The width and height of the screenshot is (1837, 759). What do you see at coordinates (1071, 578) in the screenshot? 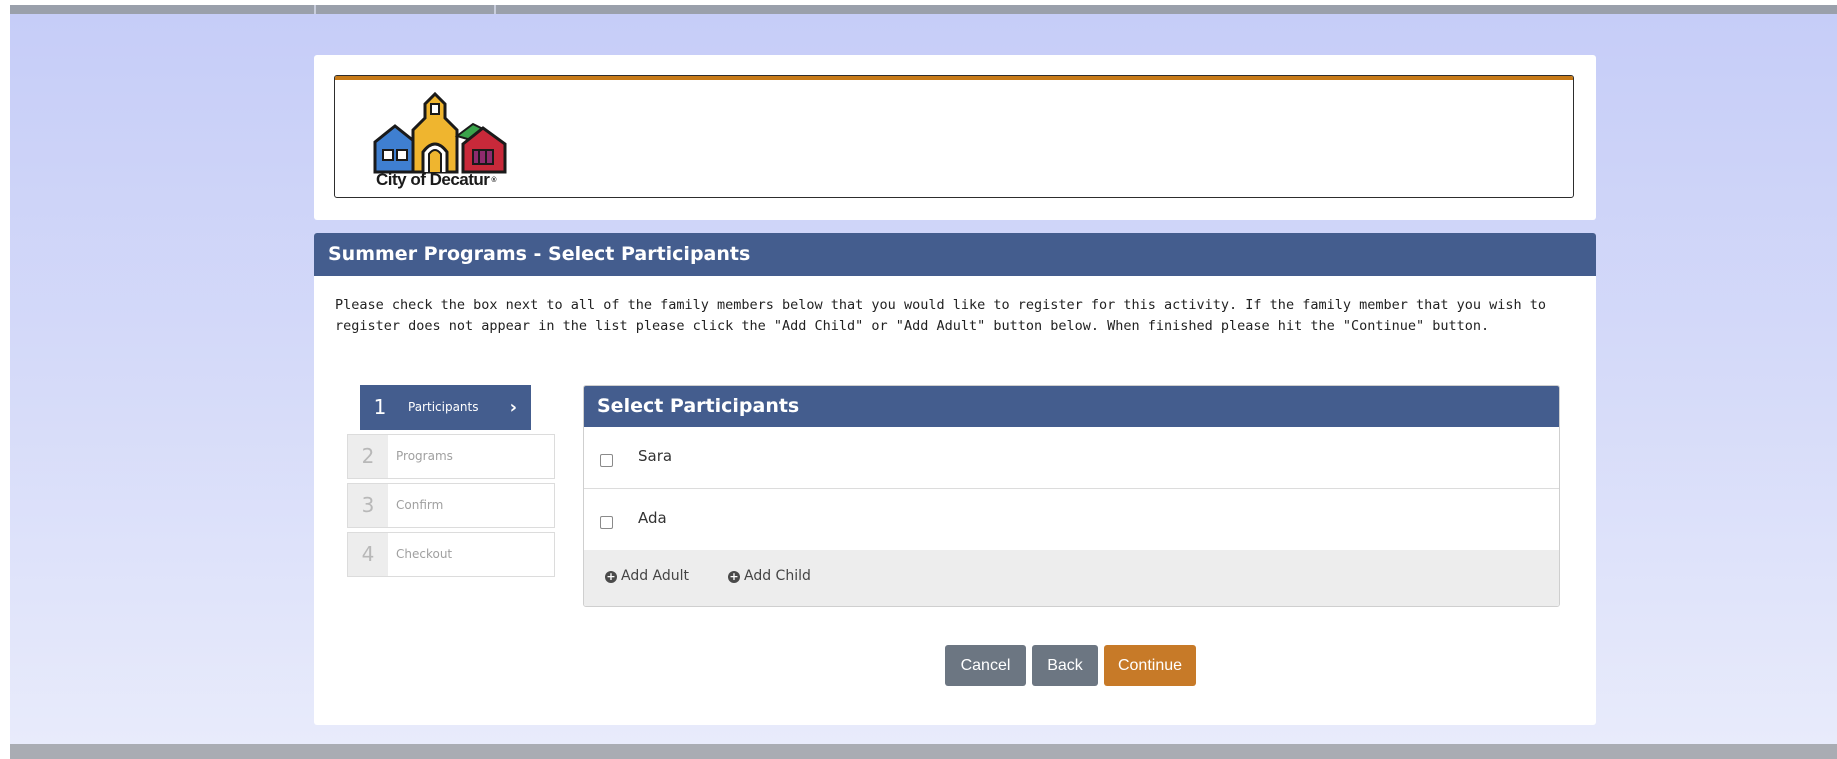
I see `panel-footer: + Add Adult + Add Child` at bounding box center [1071, 578].